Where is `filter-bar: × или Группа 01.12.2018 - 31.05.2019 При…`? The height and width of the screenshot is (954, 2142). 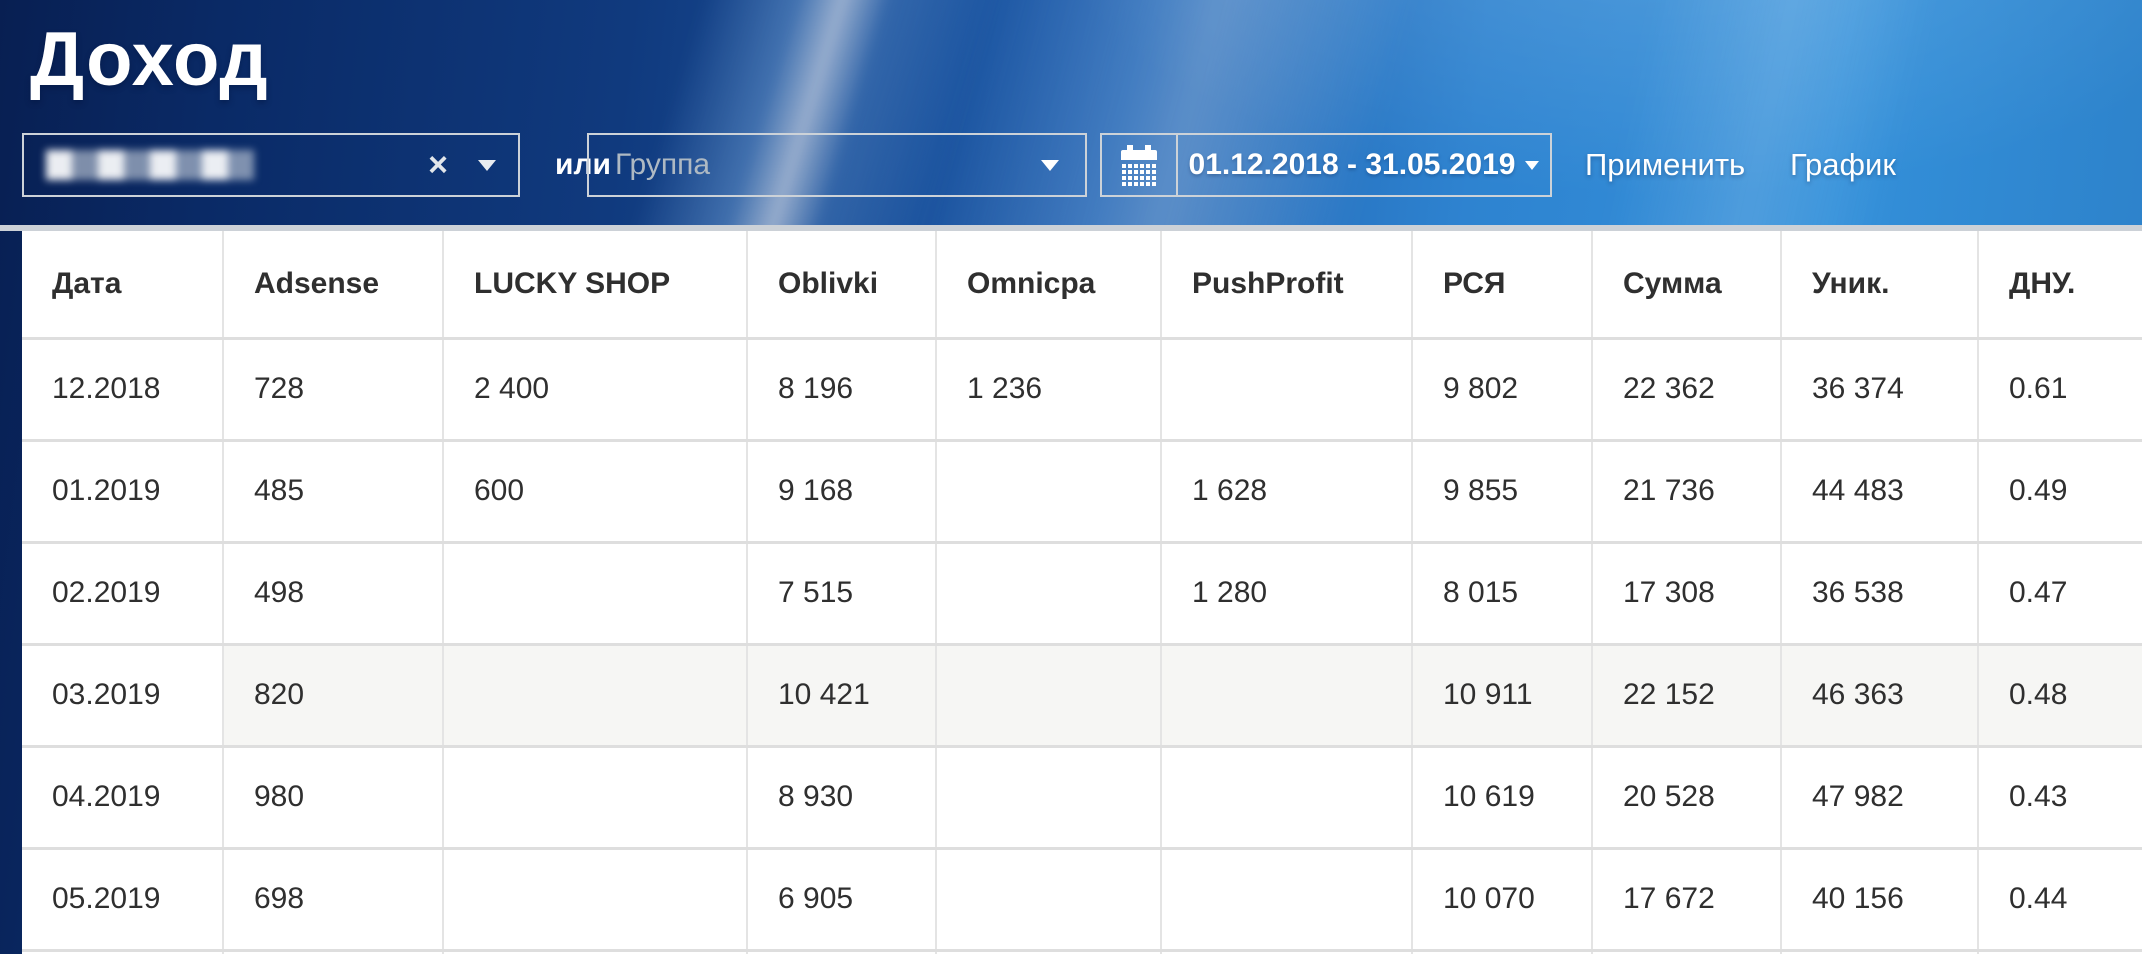 filter-bar: × или Группа 01.12.2018 - 31.05.2019 При… is located at coordinates (1082, 165).